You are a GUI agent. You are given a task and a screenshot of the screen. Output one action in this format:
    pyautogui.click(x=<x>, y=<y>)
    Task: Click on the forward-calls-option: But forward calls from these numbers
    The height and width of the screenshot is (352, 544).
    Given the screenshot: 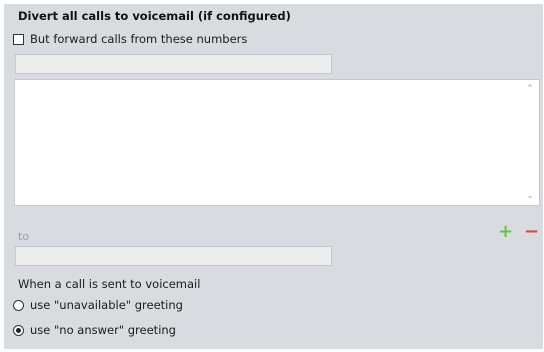 What is the action you would take?
    pyautogui.click(x=130, y=39)
    